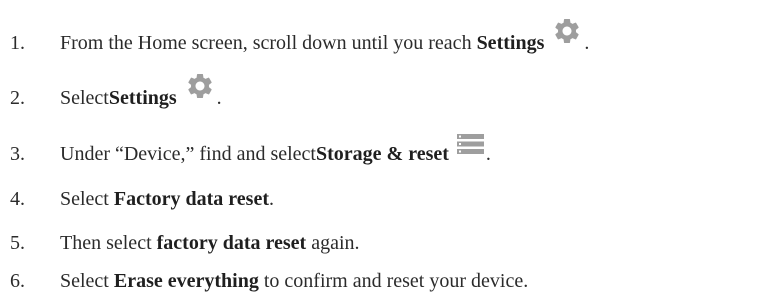 The image size is (767, 300). I want to click on step-text-post: to confirm and reset your device., so click(396, 280).